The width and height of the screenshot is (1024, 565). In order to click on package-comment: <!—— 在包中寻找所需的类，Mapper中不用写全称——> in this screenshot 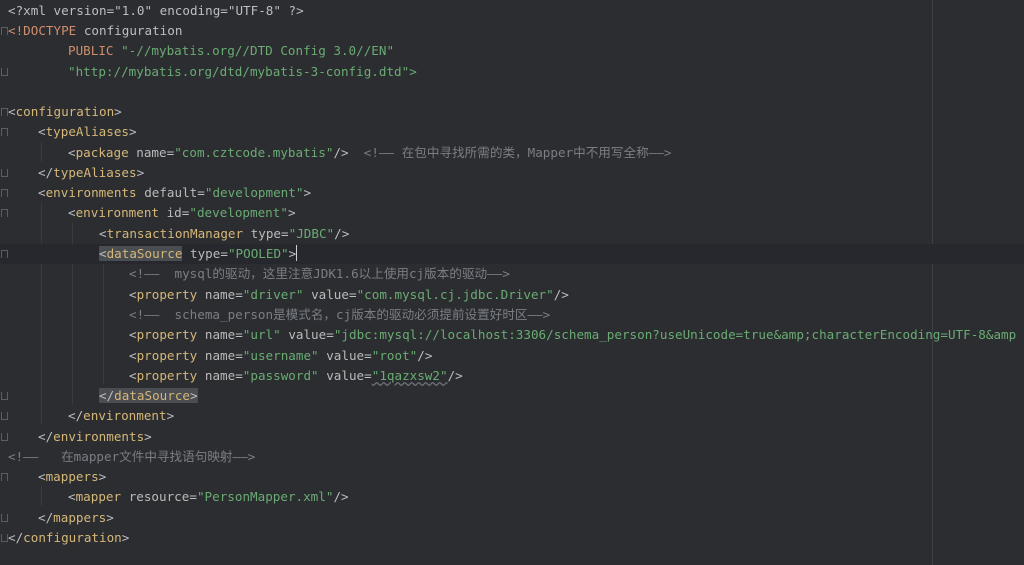, I will do `click(517, 152)`.